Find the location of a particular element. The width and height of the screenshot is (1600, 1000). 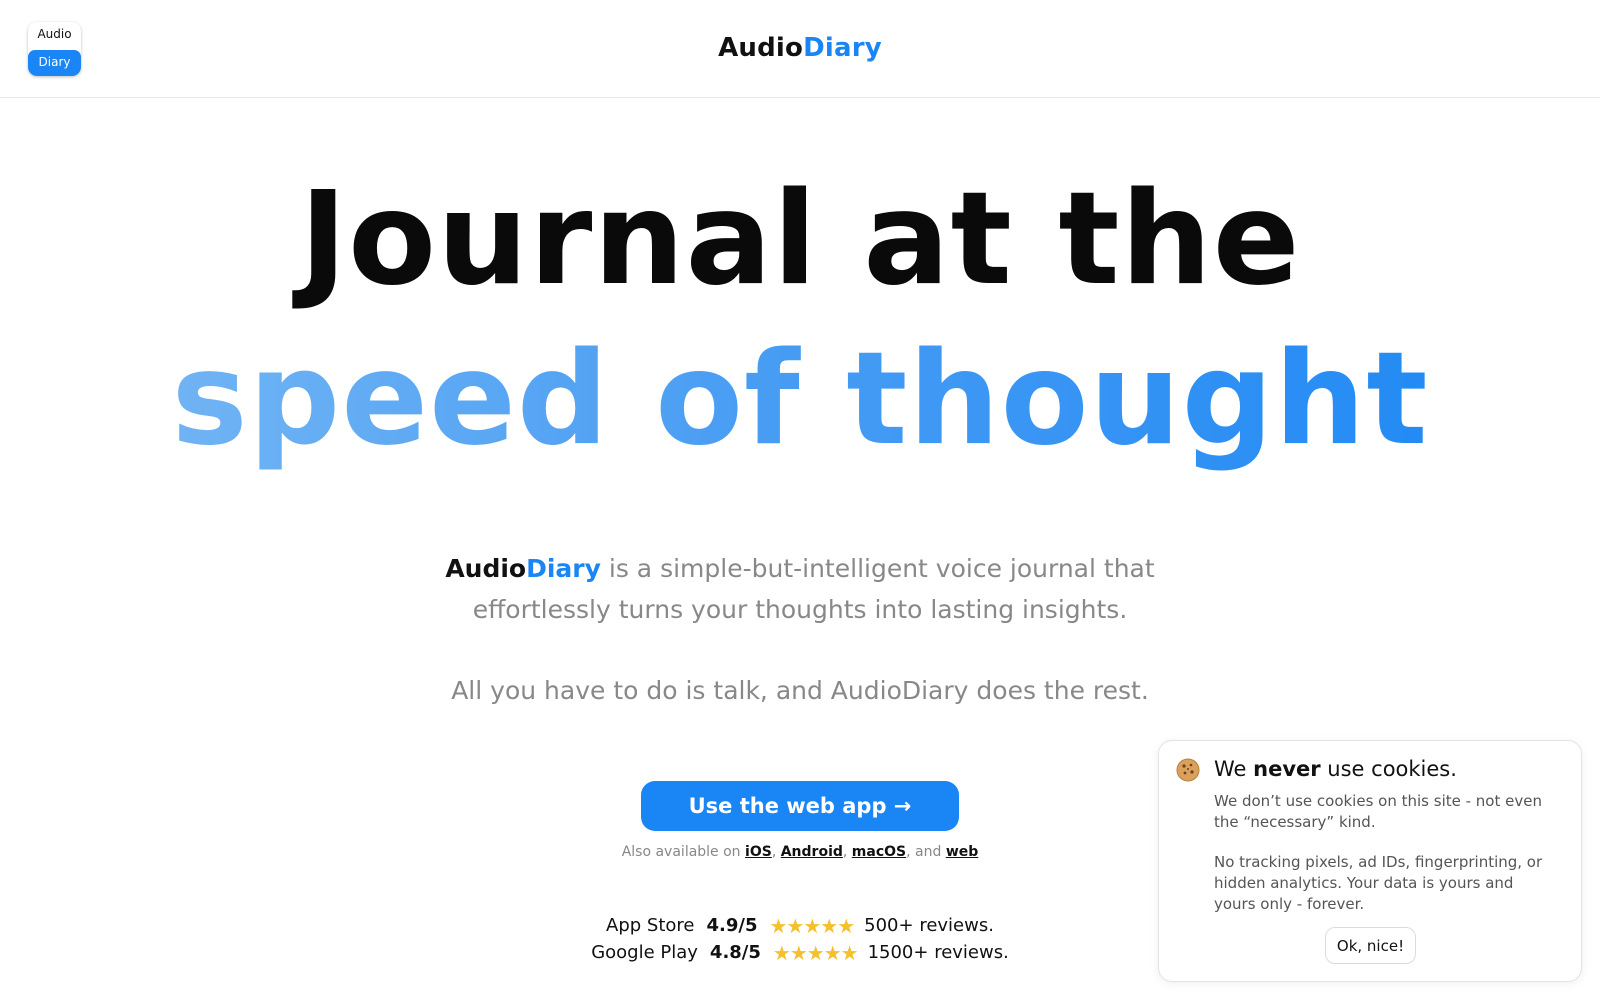

cookie-title-pre: We is located at coordinates (1234, 769).